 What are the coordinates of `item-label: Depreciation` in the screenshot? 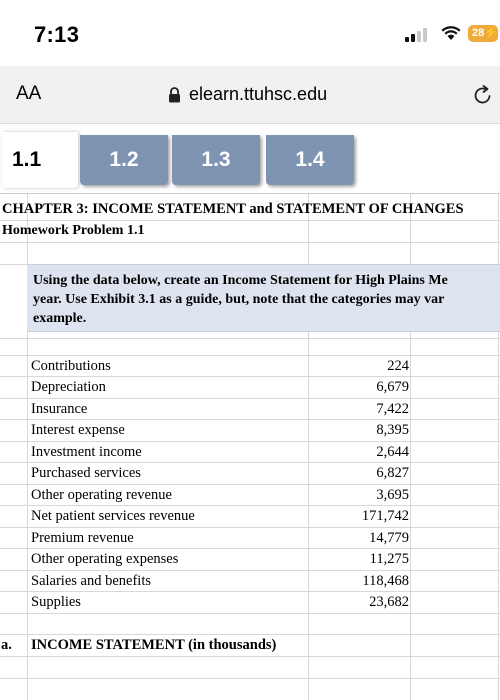 It's located at (68, 387).